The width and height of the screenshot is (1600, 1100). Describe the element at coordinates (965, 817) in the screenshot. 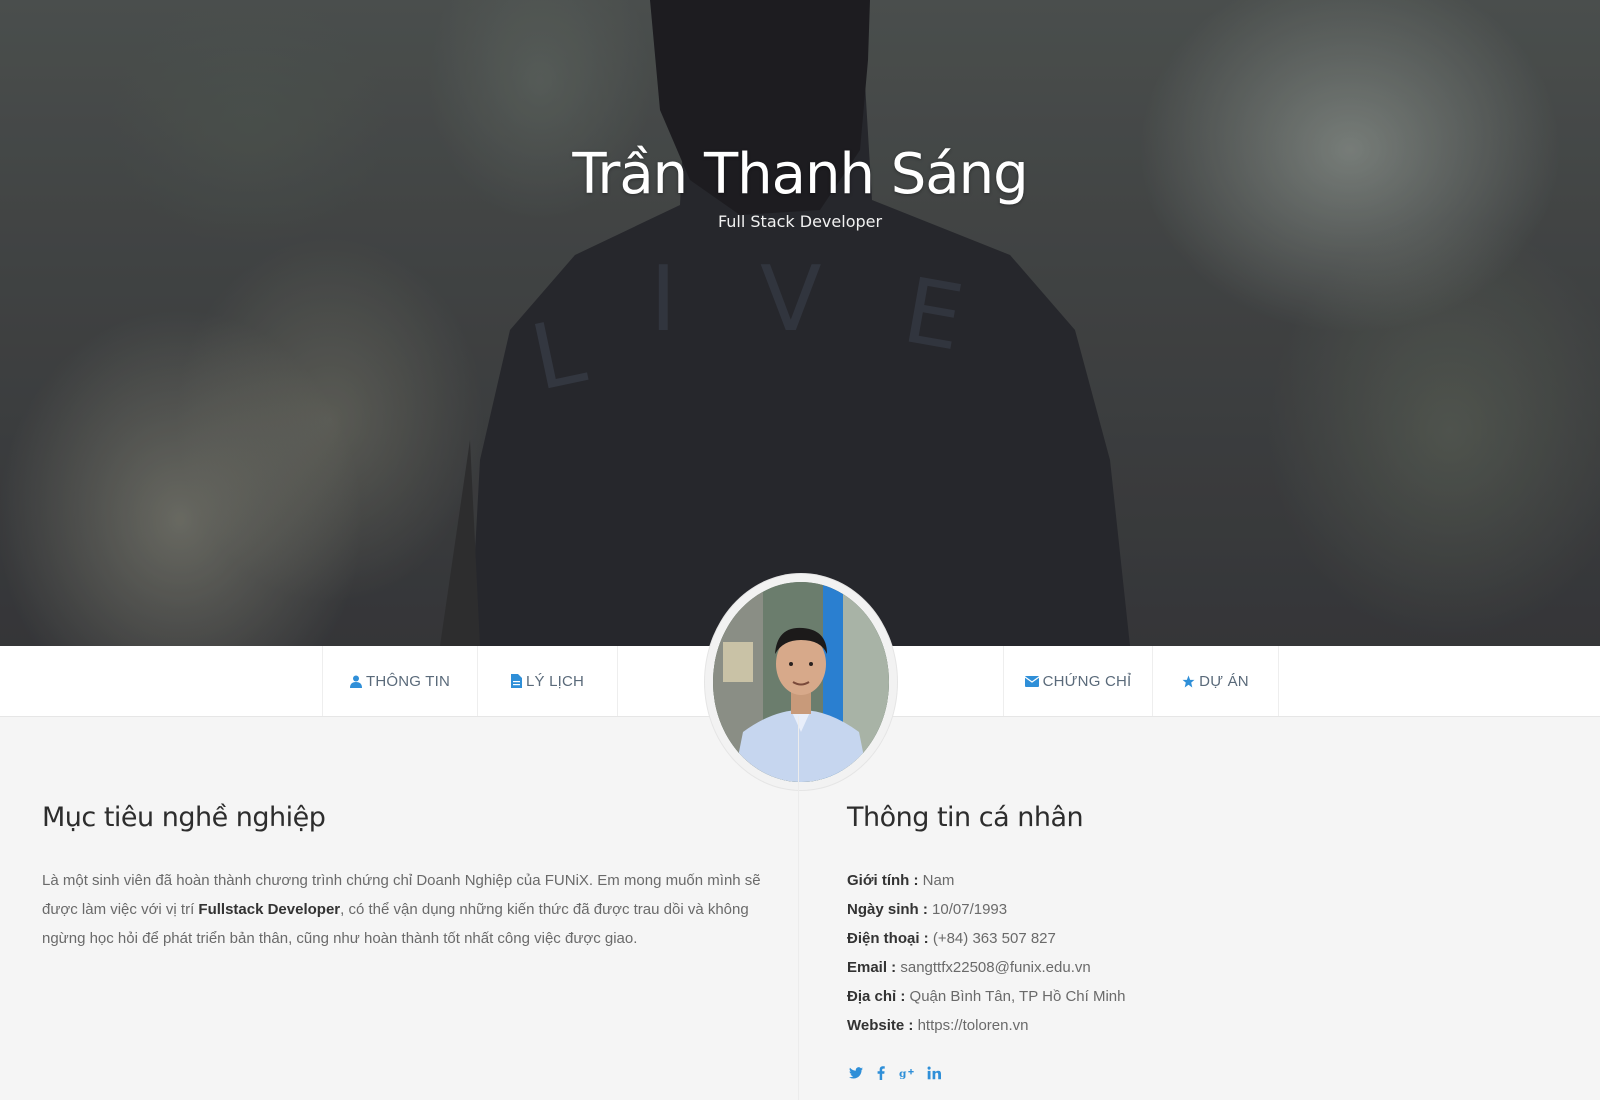

I see `personal-info-heading: Thông tin cá nhân` at that location.